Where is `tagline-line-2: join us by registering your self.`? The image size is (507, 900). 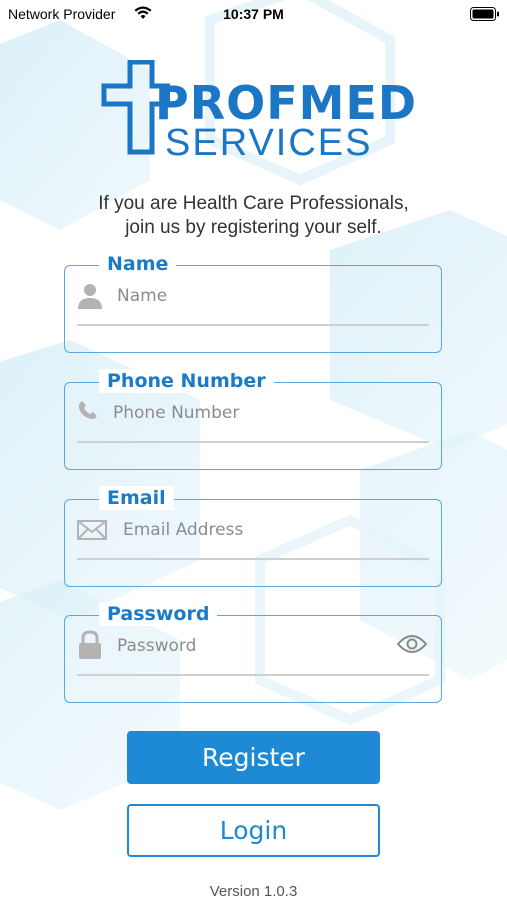
tagline-line-2: join us by registering your self. is located at coordinates (253, 227).